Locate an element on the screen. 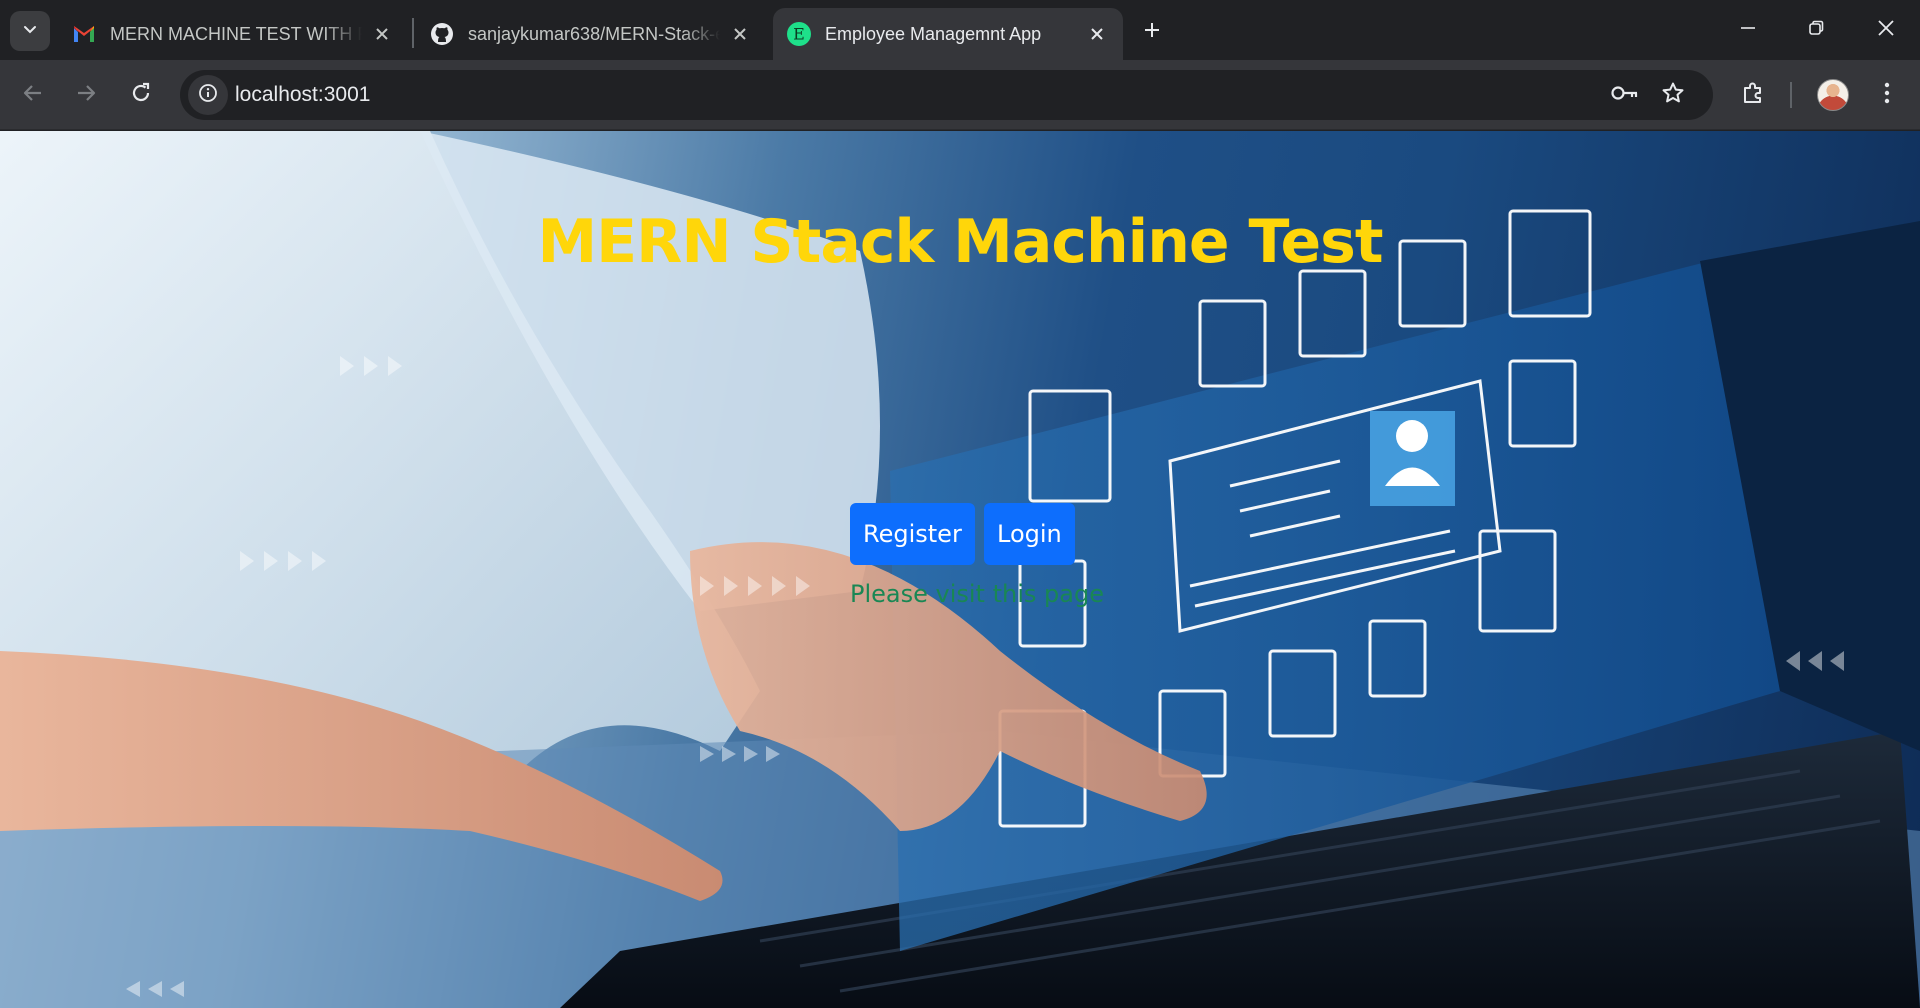 The height and width of the screenshot is (1008, 1920). extensions-button is located at coordinates (1753, 95).